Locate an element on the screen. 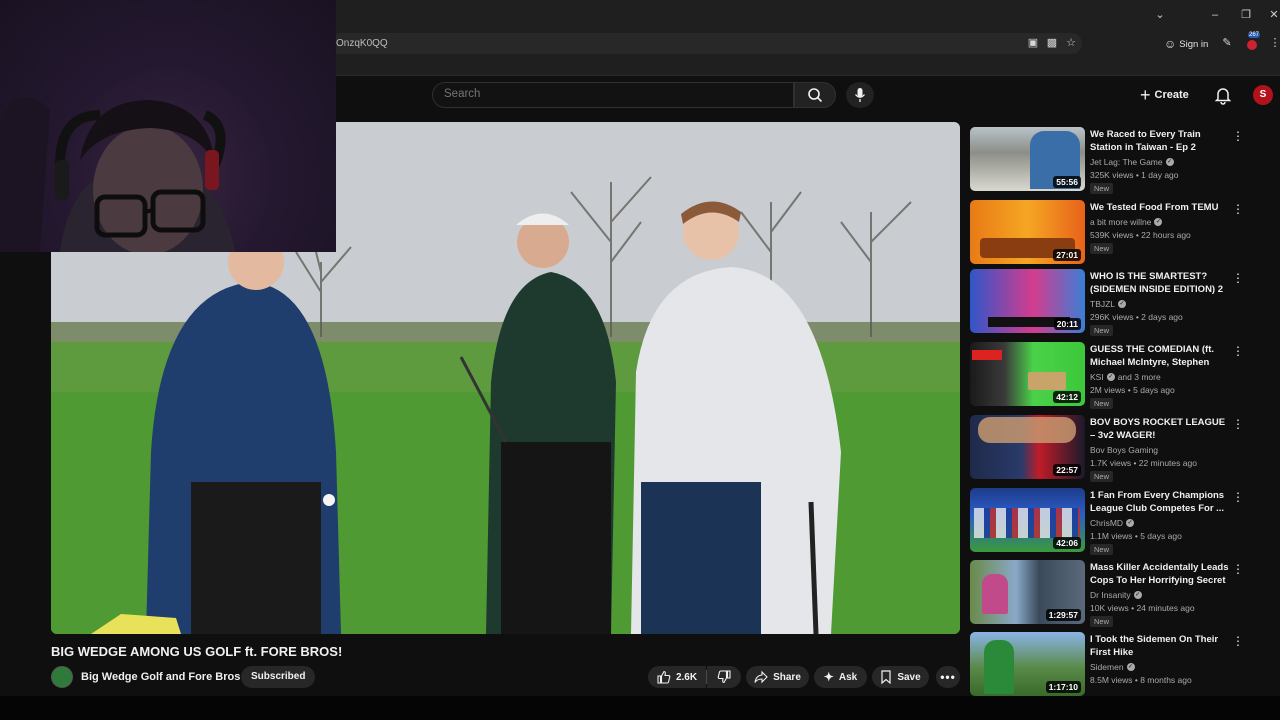  more-horizontal-icon: ••• is located at coordinates (948, 677).